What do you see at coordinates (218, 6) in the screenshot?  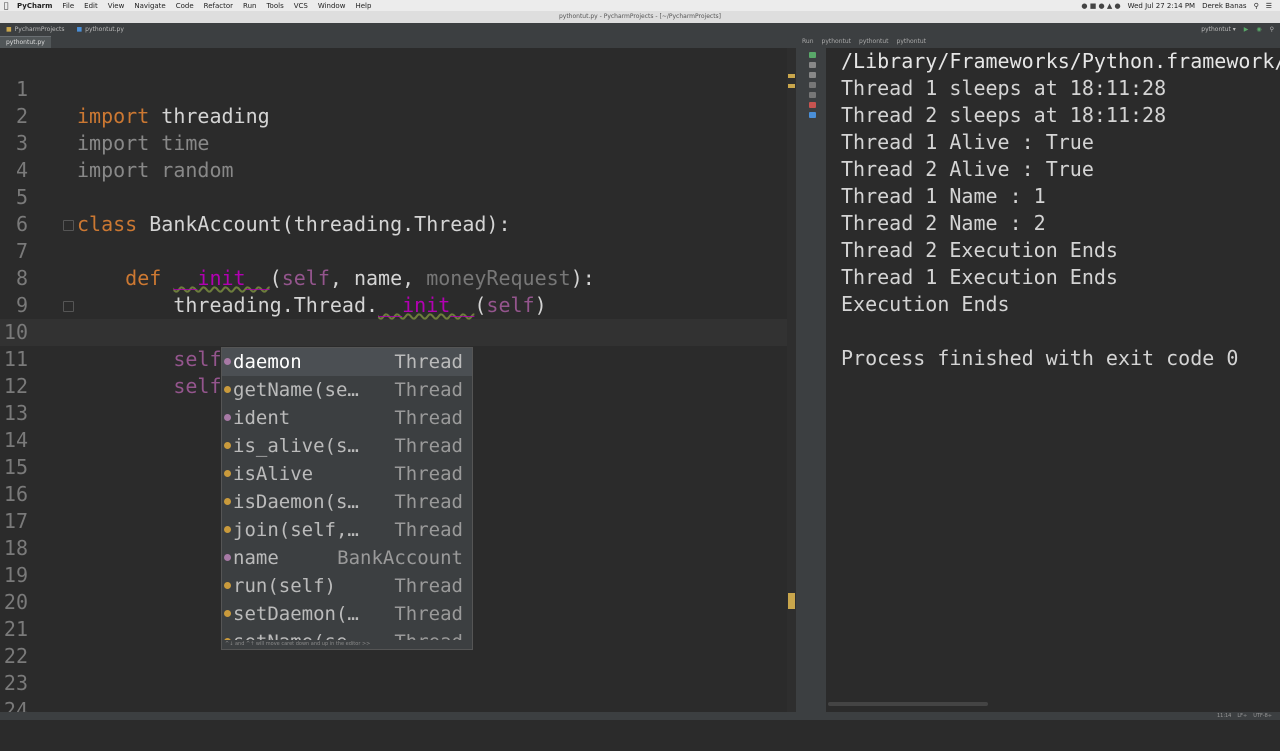 I see `menu-refactor: Refactor` at bounding box center [218, 6].